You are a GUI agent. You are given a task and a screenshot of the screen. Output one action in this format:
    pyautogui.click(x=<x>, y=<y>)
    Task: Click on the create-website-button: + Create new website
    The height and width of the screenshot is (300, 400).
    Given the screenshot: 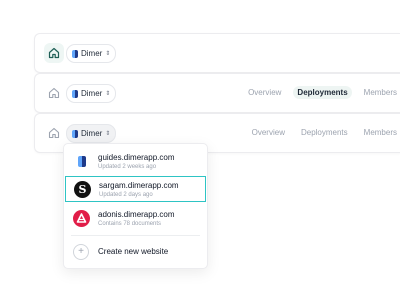 What is the action you would take?
    pyautogui.click(x=135, y=252)
    